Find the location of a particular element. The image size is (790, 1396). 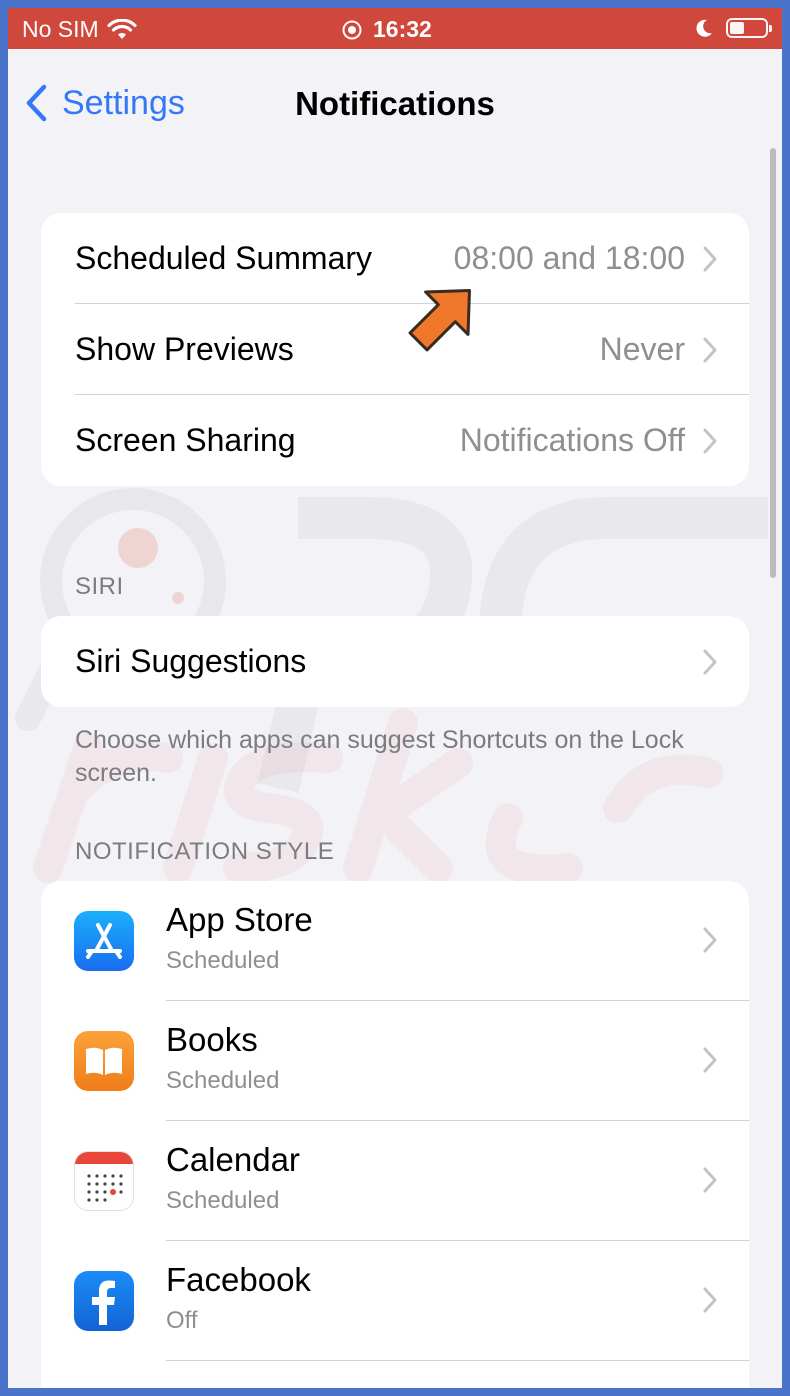

clock-area: 16:32 is located at coordinates (386, 29).